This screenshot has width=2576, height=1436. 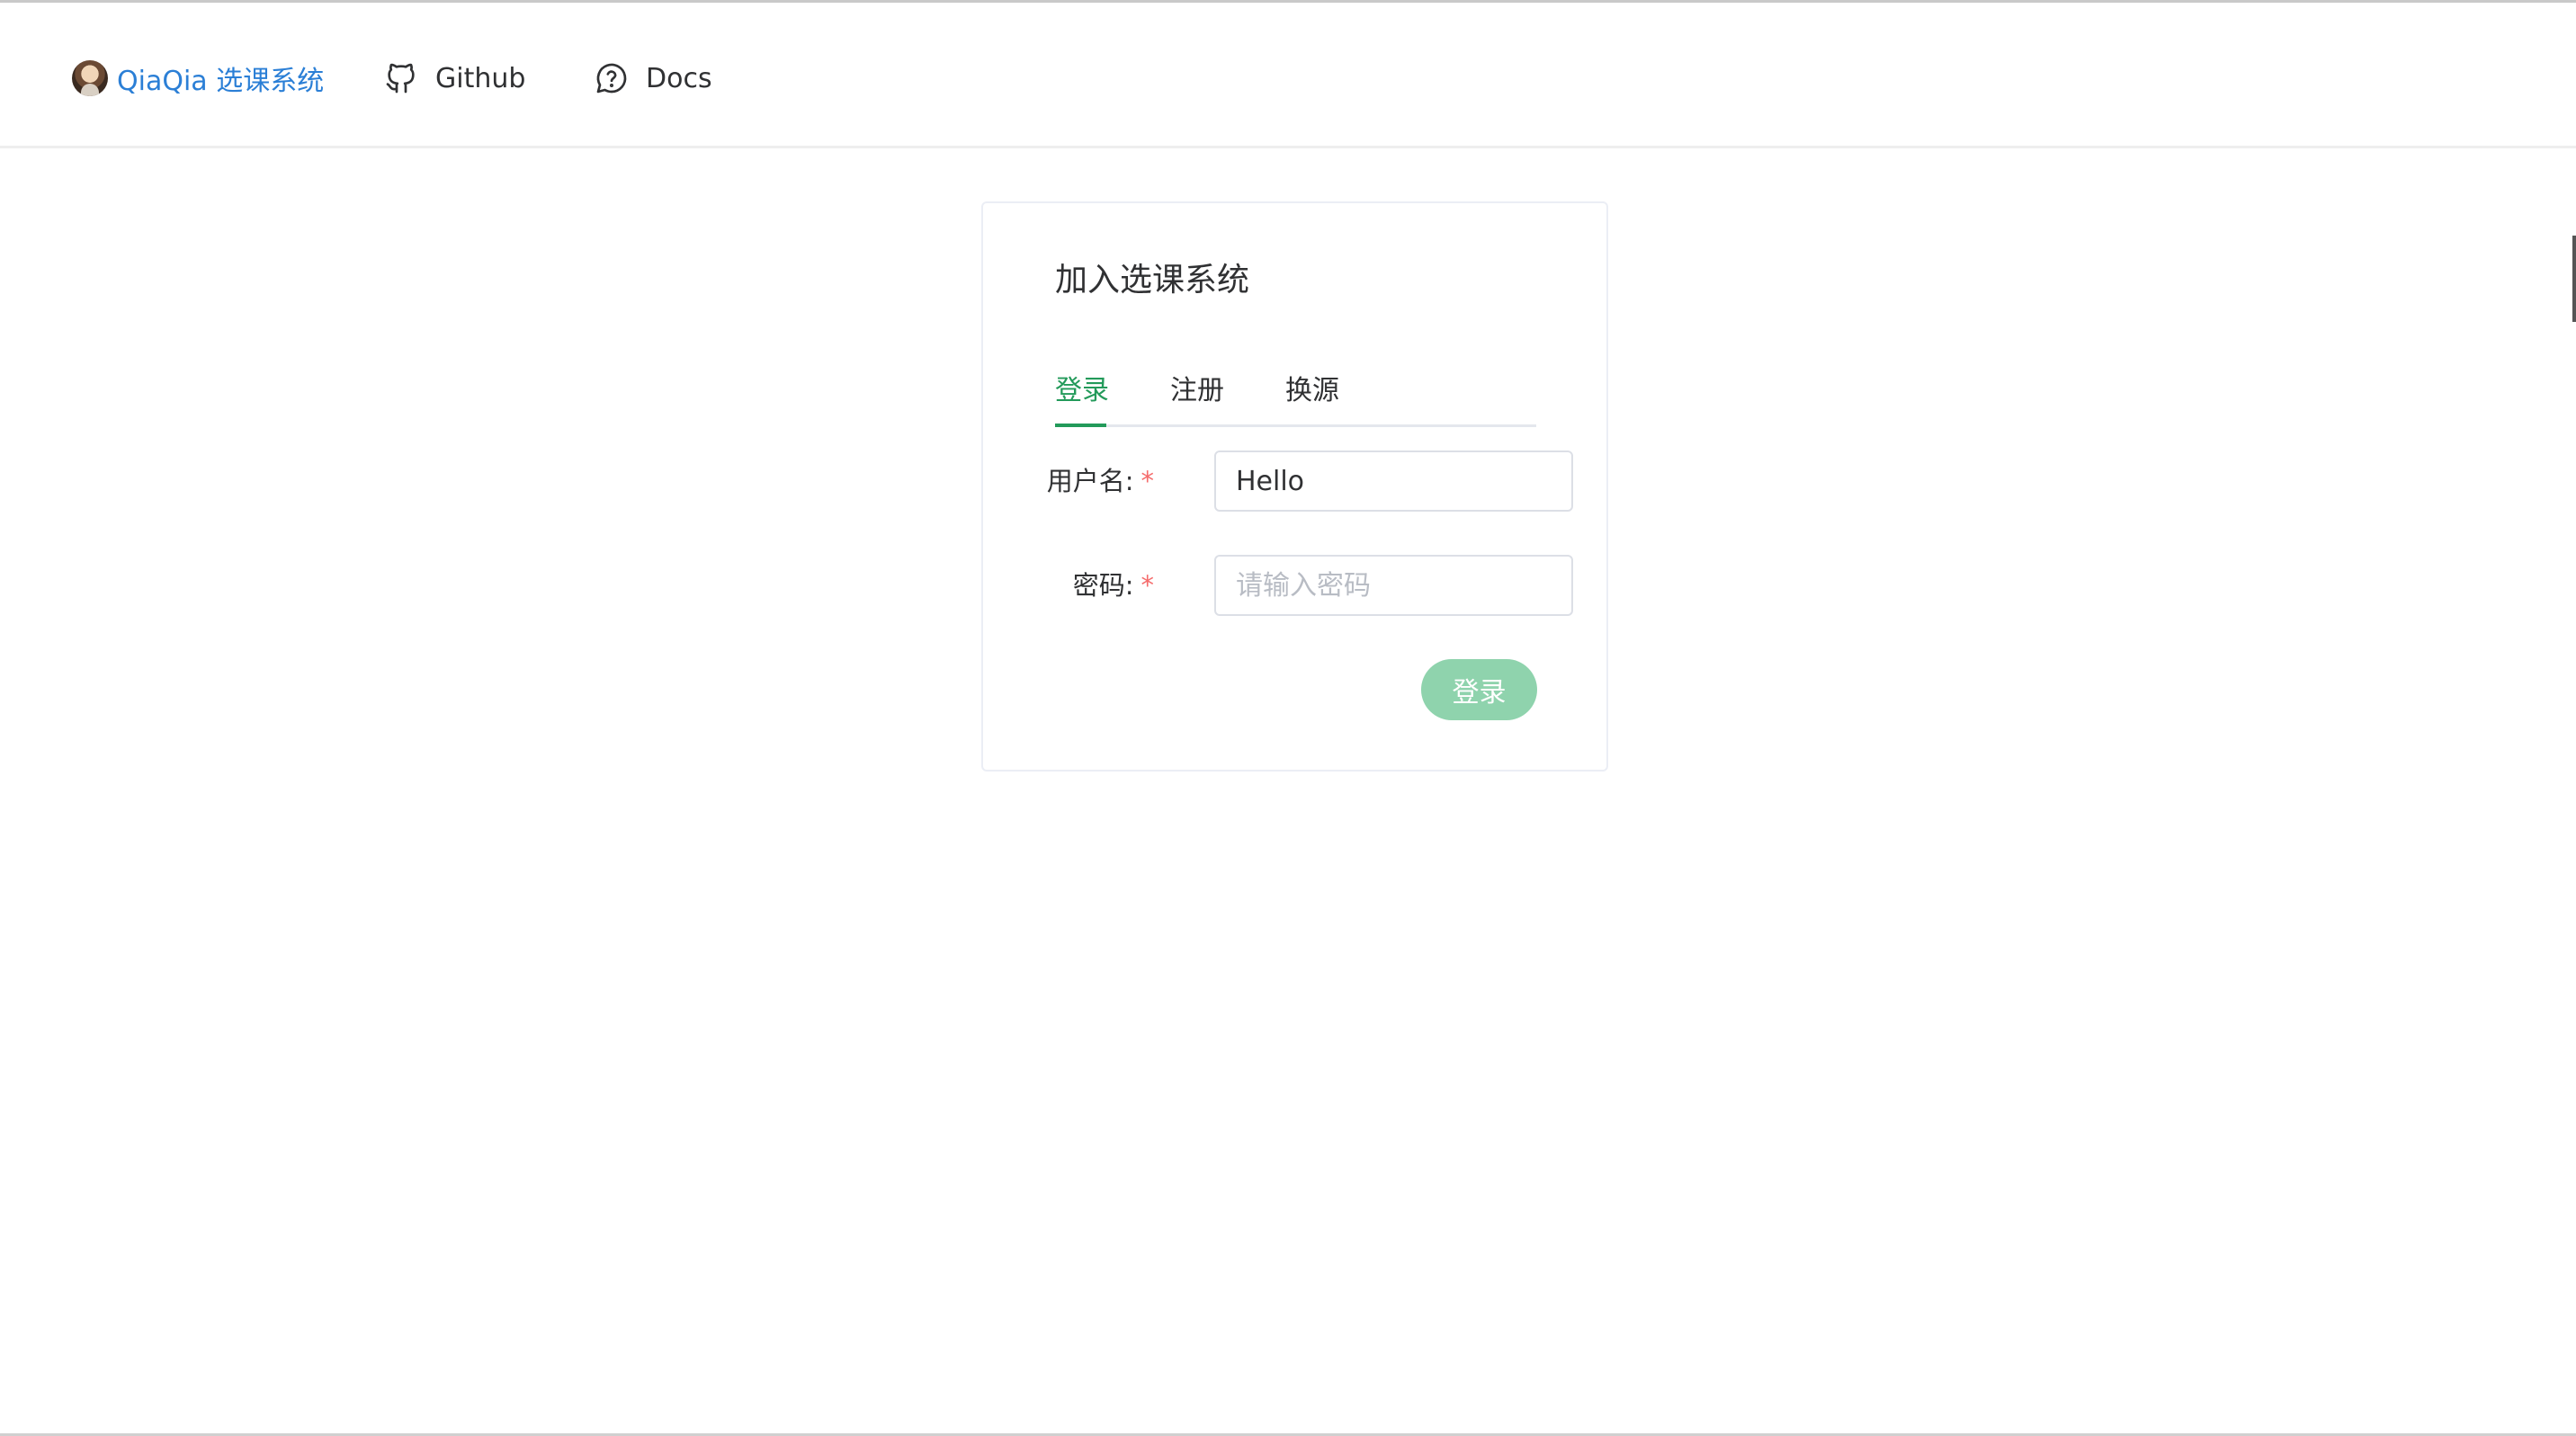 I want to click on username-row: 用户名: *, so click(x=1296, y=481).